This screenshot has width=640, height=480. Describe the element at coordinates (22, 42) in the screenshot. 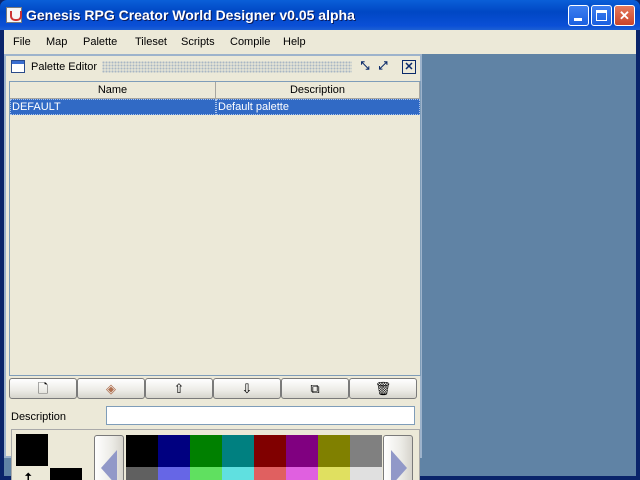

I see `menu-file: File` at that location.